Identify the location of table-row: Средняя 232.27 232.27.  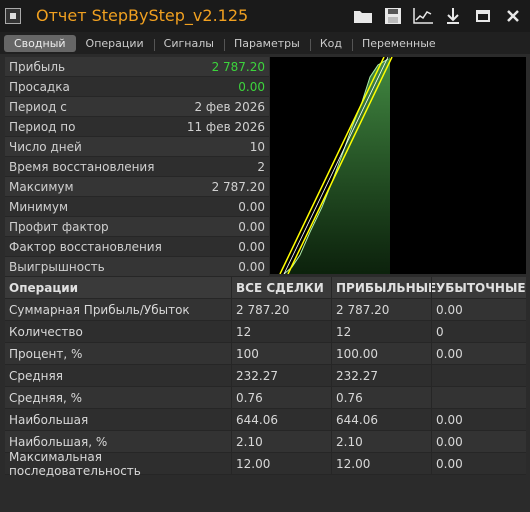
(265, 376).